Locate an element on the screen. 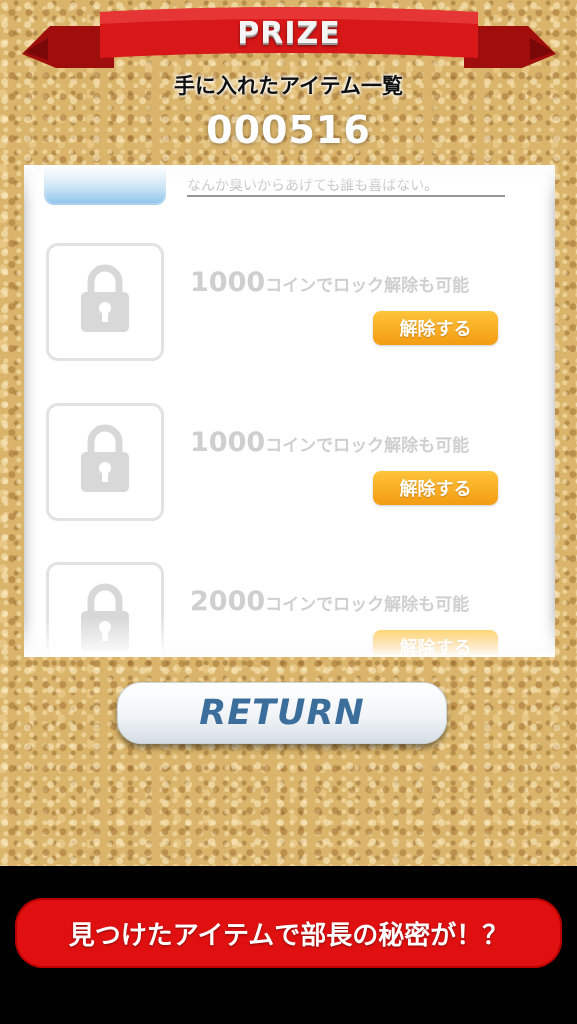  item-description: なんか臭いからあげても誰も喜ばない。 is located at coordinates (313, 186).